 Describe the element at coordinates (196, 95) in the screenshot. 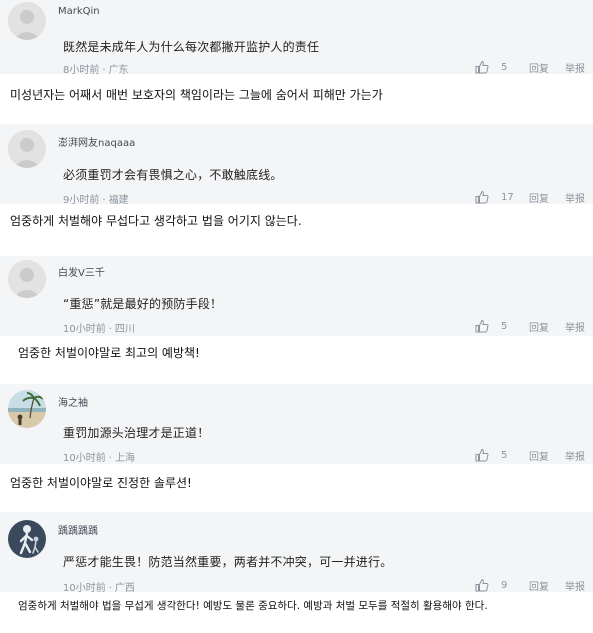

I see `translation-text: 미성년자는 어째서 매번 보호자의 책임이라는 그늘에 숨어서 피해만 가는가` at that location.